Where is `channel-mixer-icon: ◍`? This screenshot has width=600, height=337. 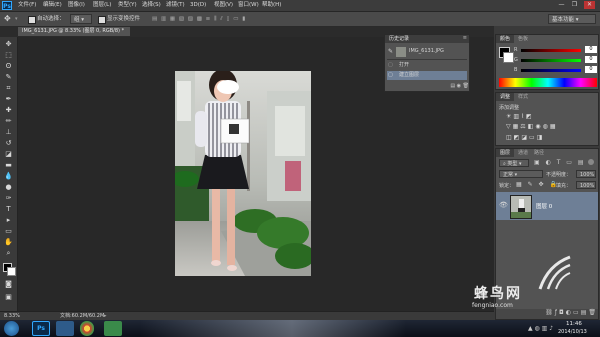 channel-mixer-icon: ◍ is located at coordinates (546, 126).